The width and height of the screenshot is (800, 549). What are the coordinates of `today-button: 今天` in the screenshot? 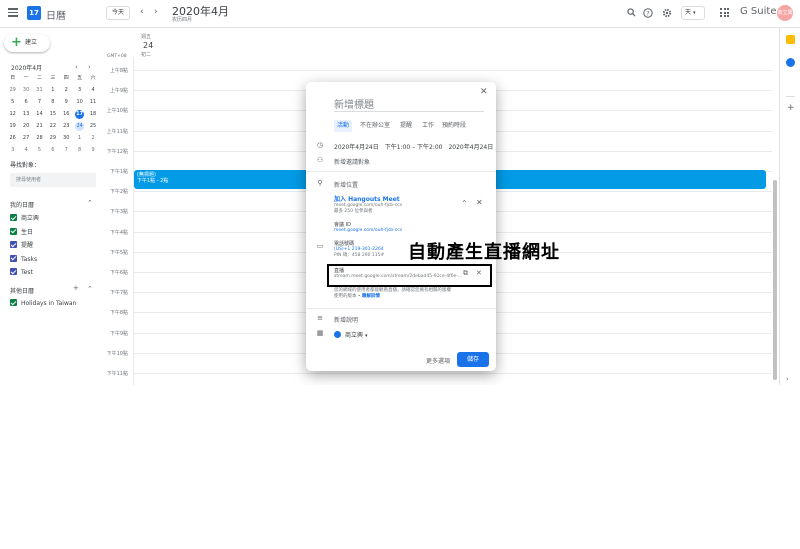 It's located at (118, 13).